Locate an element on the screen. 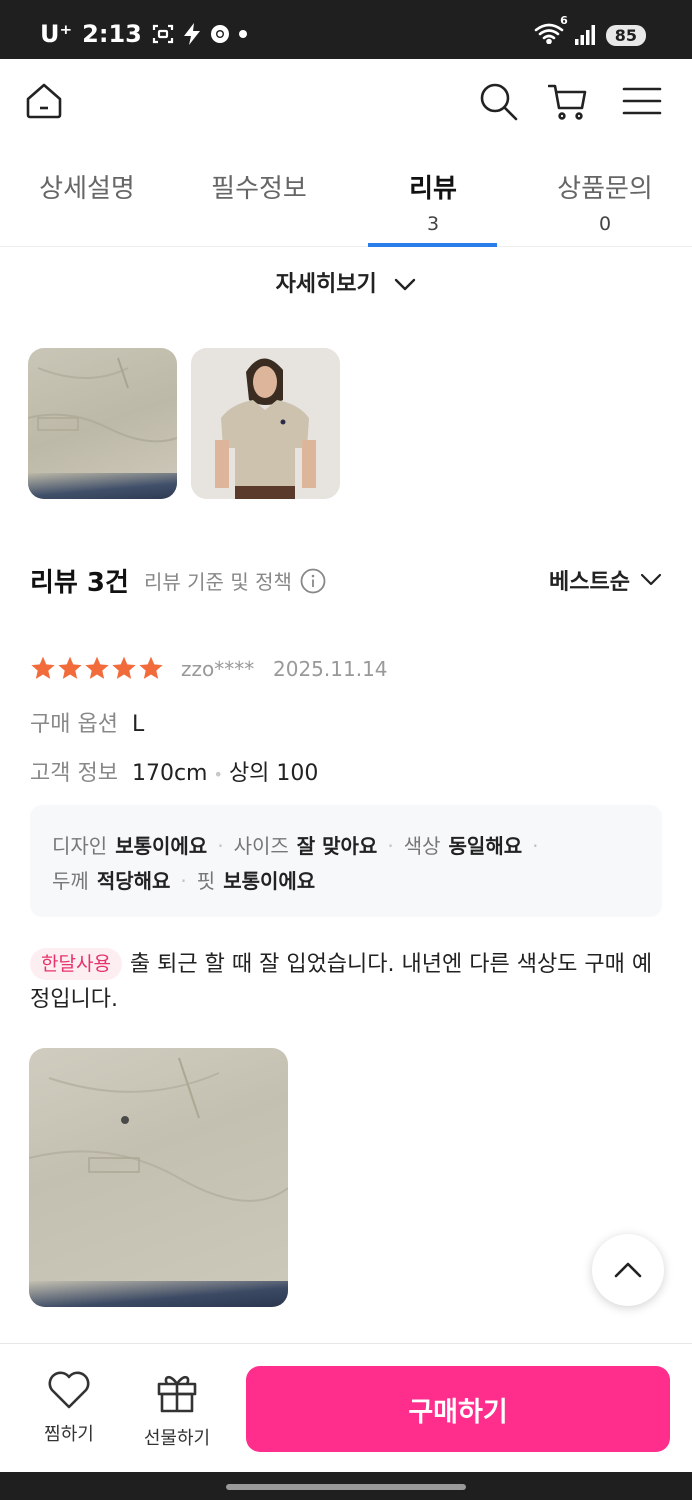 This screenshot has width=692, height=1500. review-text: 출 퇴근 할 때 잘 입었습니다. 내년엔 다른 색상도 구매 예정입니다. is located at coordinates (341, 982).